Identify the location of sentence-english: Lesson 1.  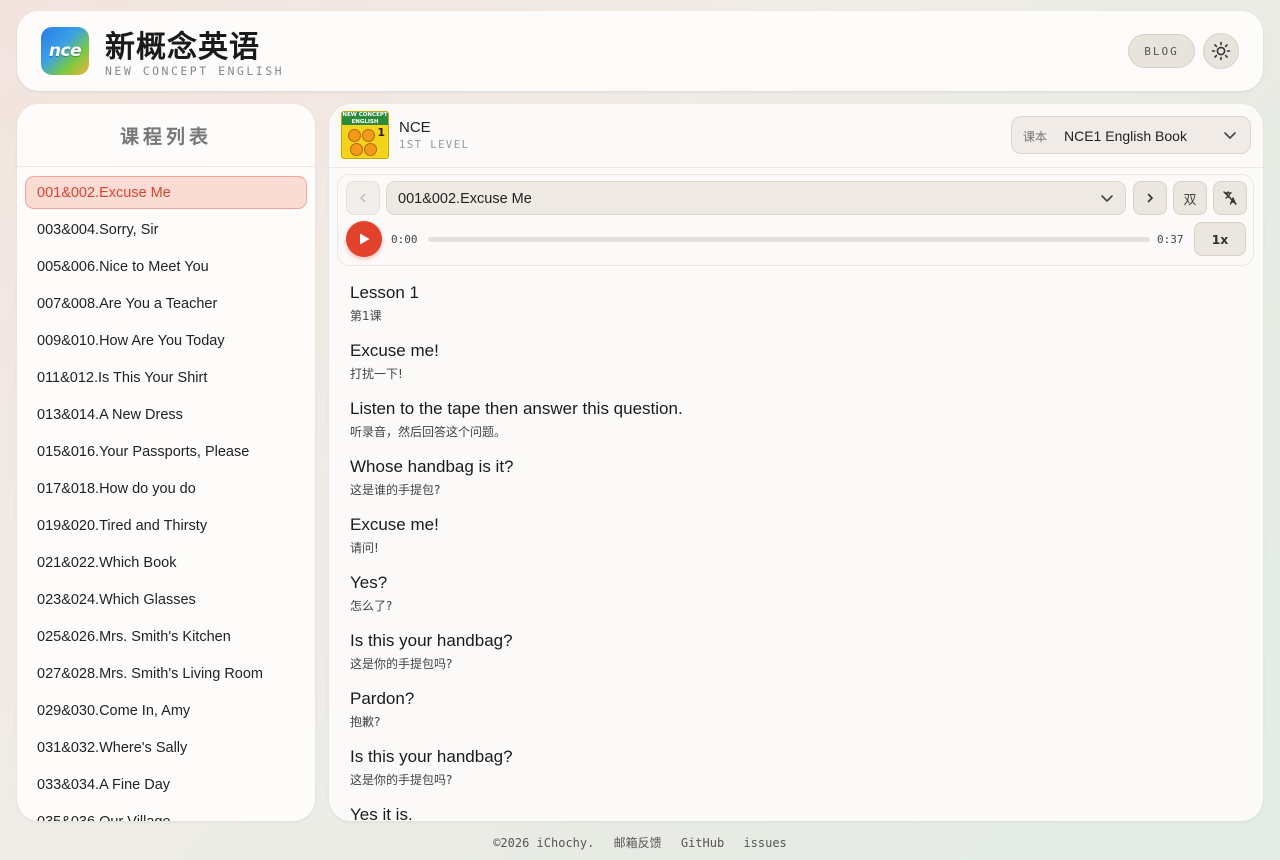
(384, 292).